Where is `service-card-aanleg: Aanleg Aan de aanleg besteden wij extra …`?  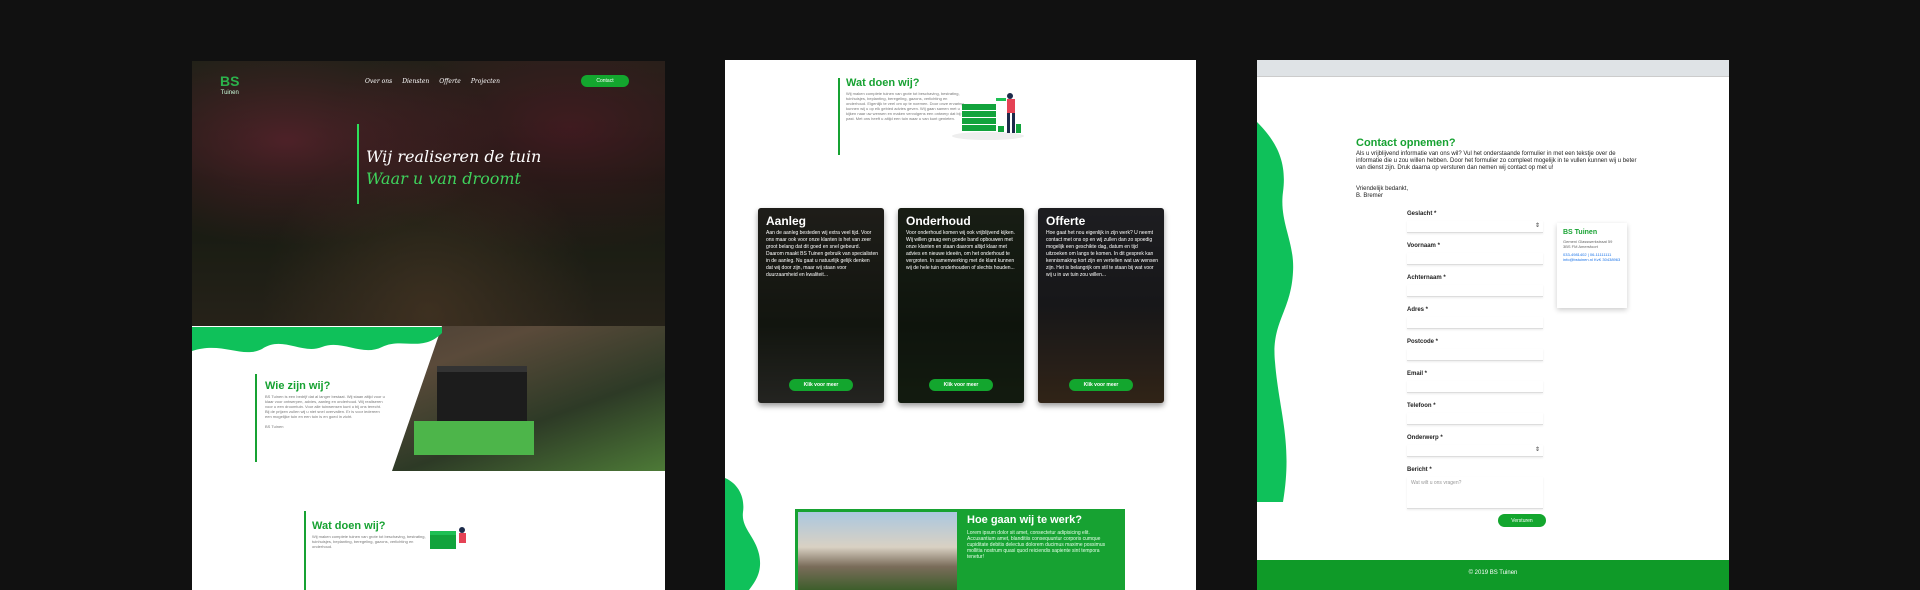 service-card-aanleg: Aanleg Aan de aanleg besteden wij extra … is located at coordinates (821, 305).